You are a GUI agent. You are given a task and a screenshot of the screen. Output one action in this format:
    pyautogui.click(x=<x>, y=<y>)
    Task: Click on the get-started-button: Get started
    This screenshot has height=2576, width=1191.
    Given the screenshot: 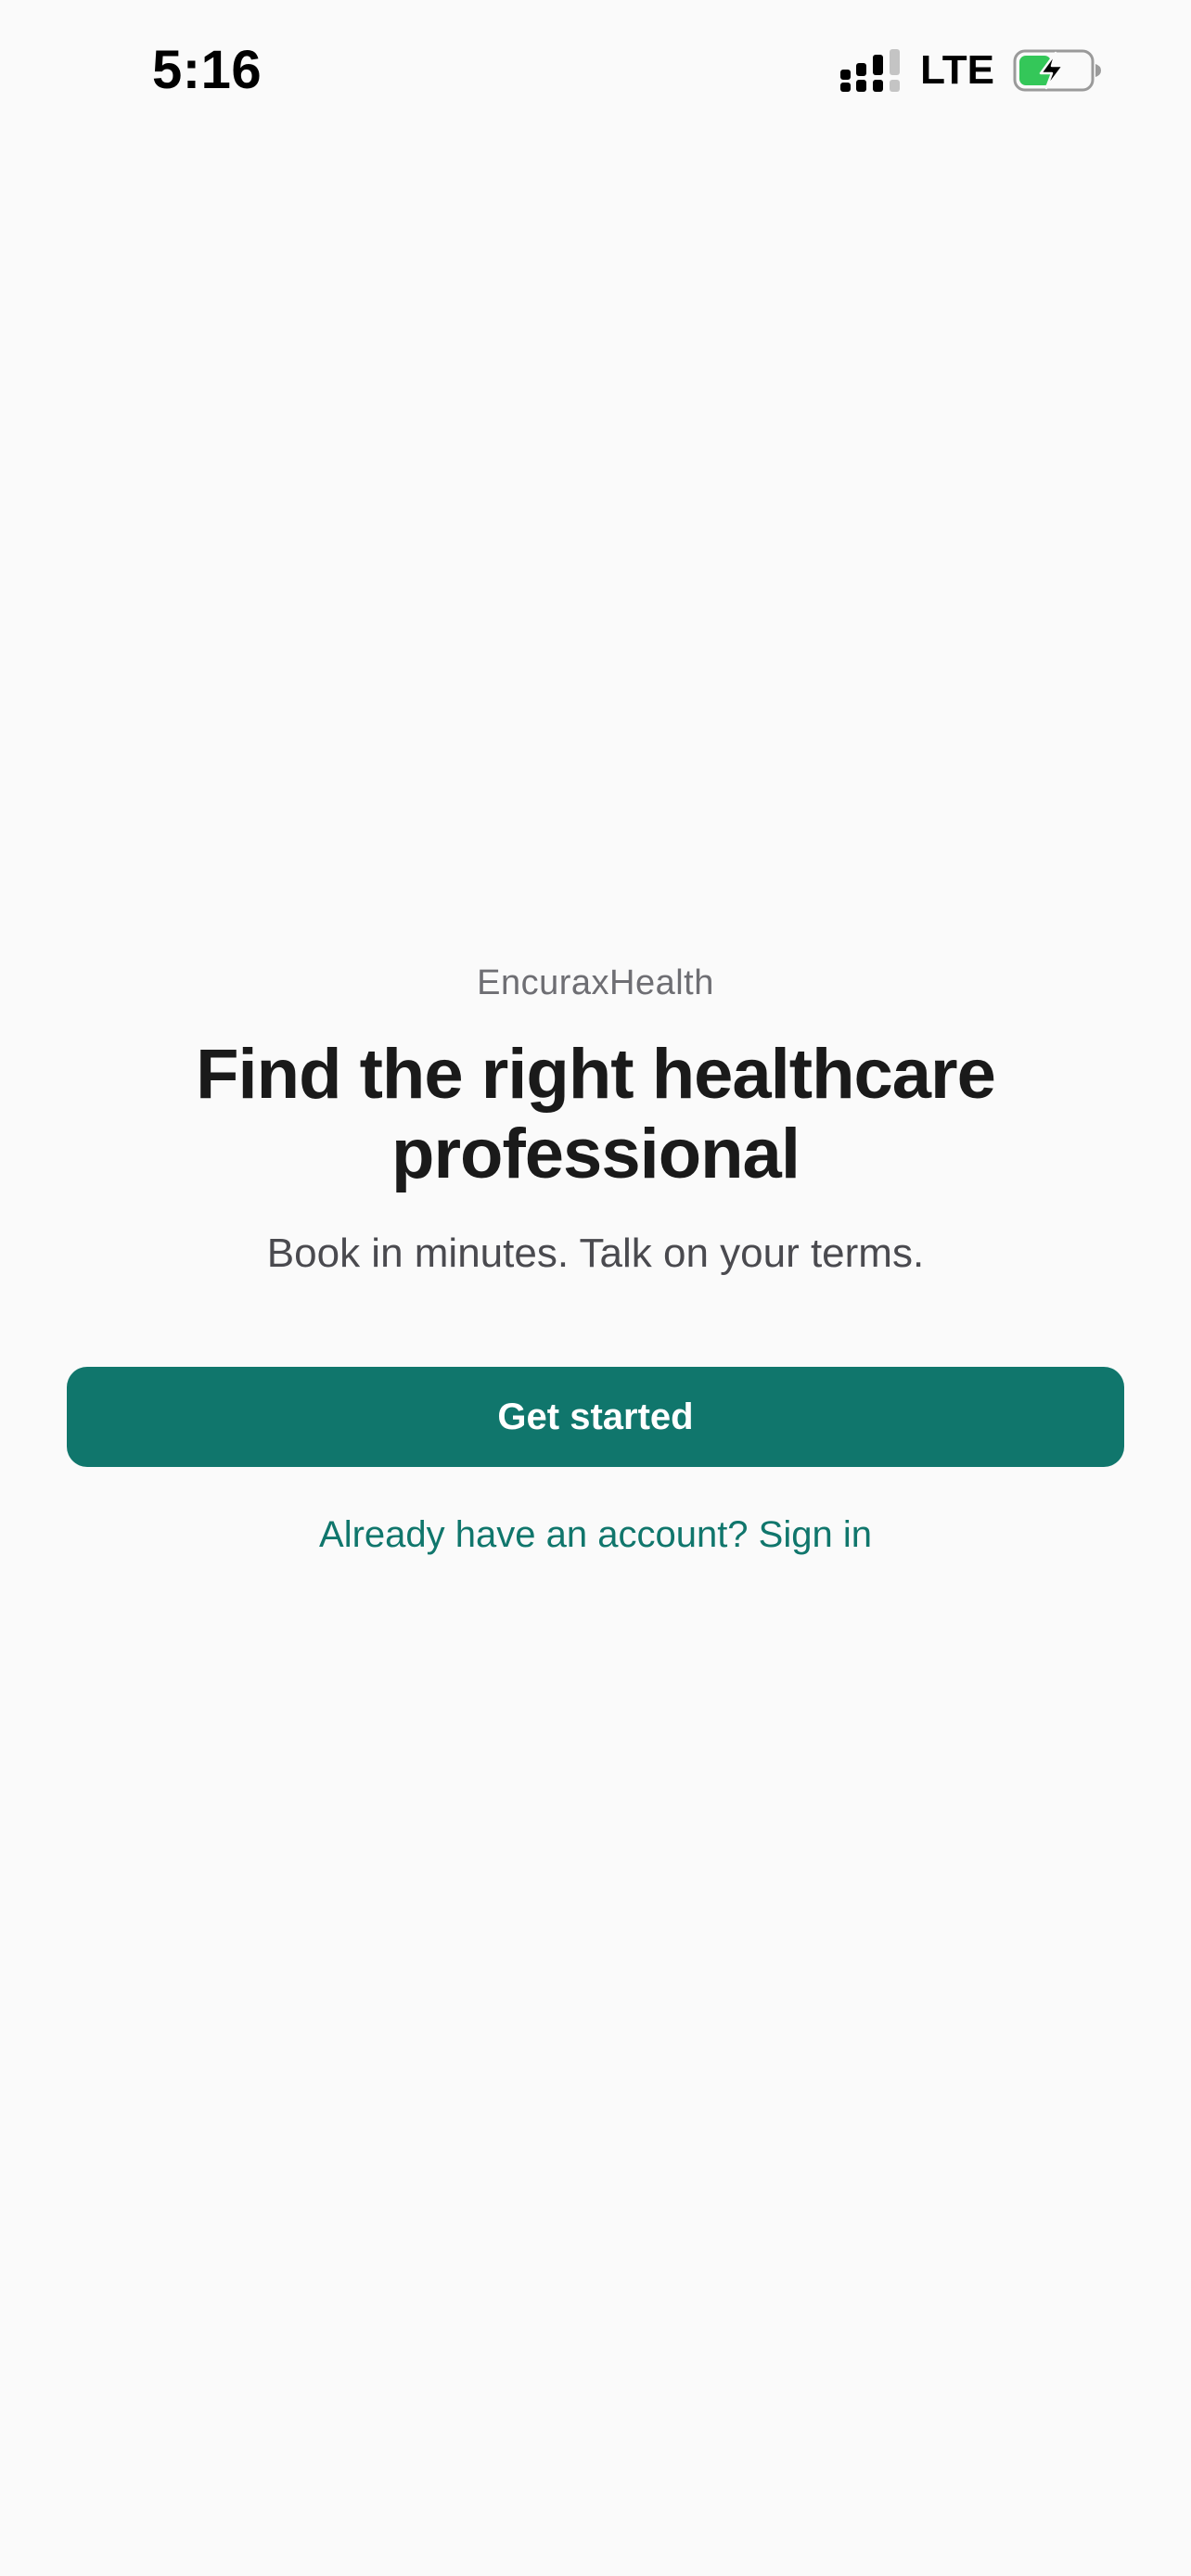 What is the action you would take?
    pyautogui.click(x=595, y=1417)
    